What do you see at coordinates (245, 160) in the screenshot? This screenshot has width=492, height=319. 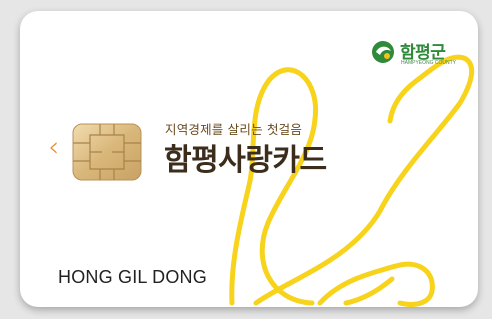 I see `card-title: 함평사랑카드` at bounding box center [245, 160].